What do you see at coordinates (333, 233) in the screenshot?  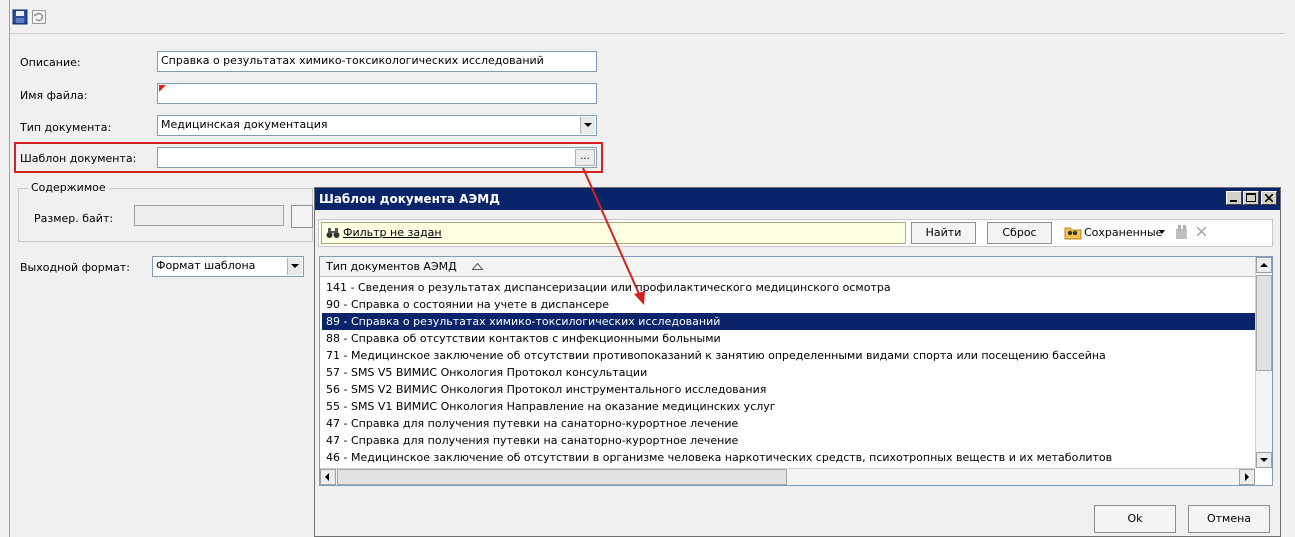 I see `binoculars-icon` at bounding box center [333, 233].